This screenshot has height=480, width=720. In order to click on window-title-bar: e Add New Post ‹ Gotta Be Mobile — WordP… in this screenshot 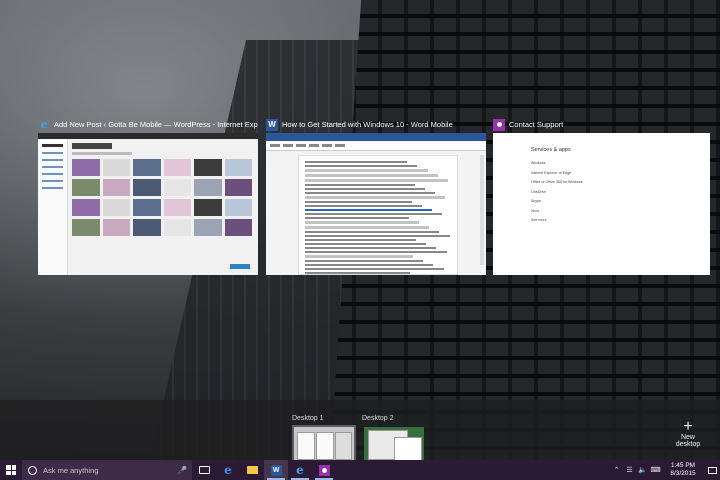, I will do `click(148, 124)`.